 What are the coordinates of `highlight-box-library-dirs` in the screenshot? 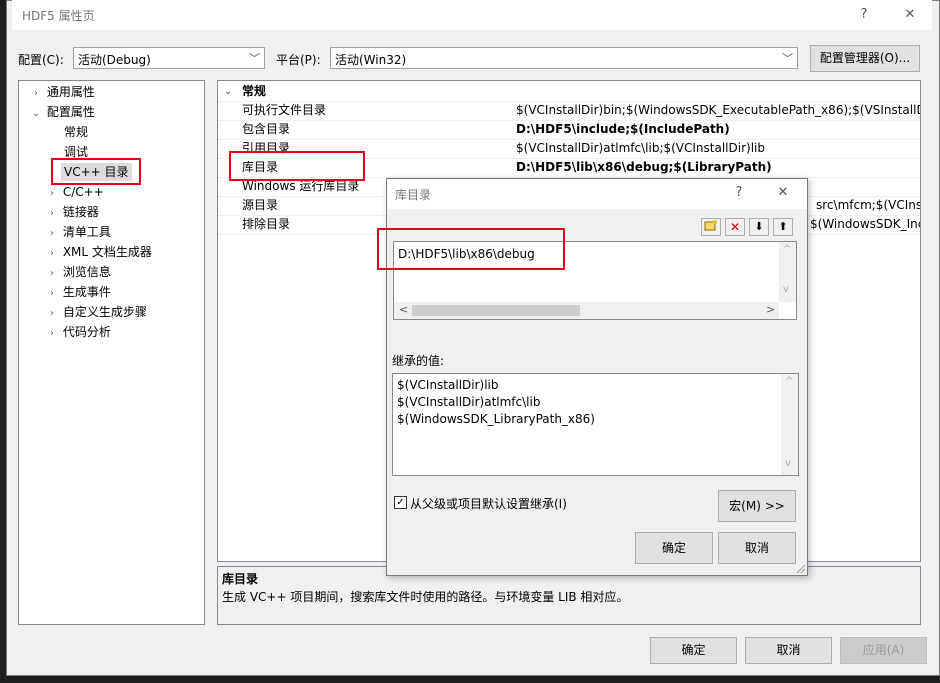 It's located at (297, 166).